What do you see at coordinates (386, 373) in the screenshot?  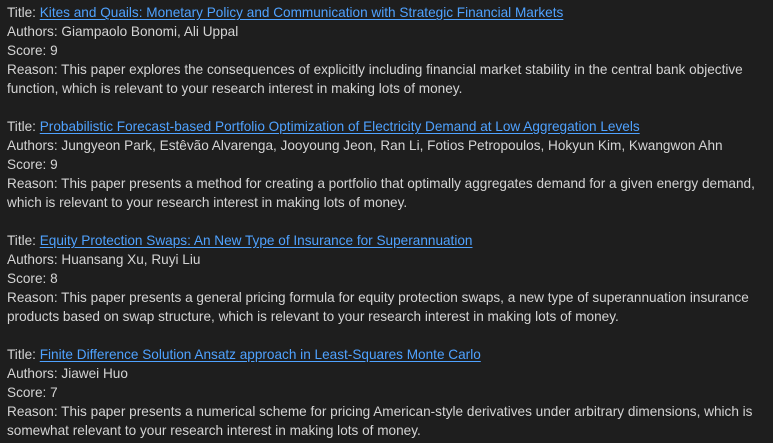 I see `authors-line: Authors: Jiawei Huo` at bounding box center [386, 373].